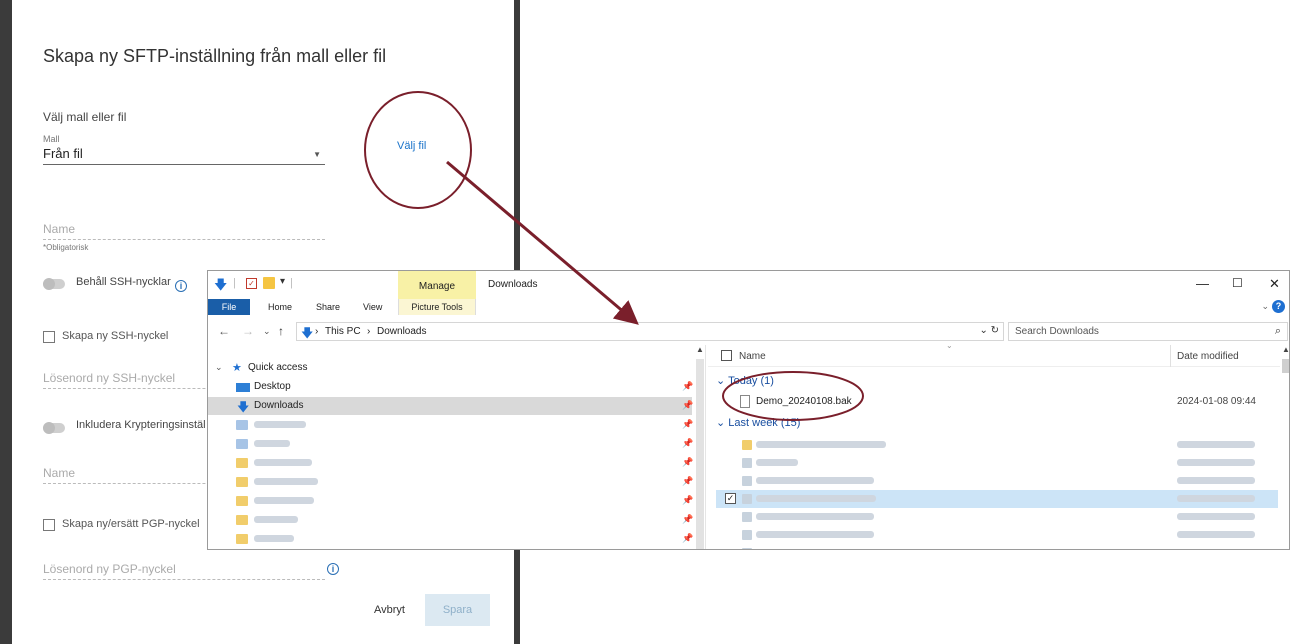 The image size is (1290, 644). I want to click on mall-select: Från fil ▼, so click(184, 155).